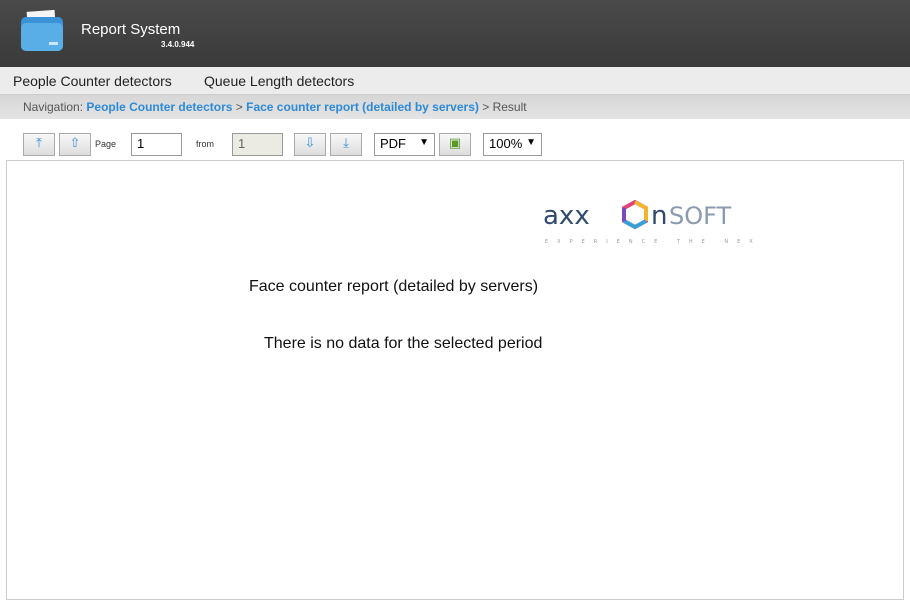 The width and height of the screenshot is (910, 600). What do you see at coordinates (178, 44) in the screenshot?
I see `app-version: 3.4.0.944` at bounding box center [178, 44].